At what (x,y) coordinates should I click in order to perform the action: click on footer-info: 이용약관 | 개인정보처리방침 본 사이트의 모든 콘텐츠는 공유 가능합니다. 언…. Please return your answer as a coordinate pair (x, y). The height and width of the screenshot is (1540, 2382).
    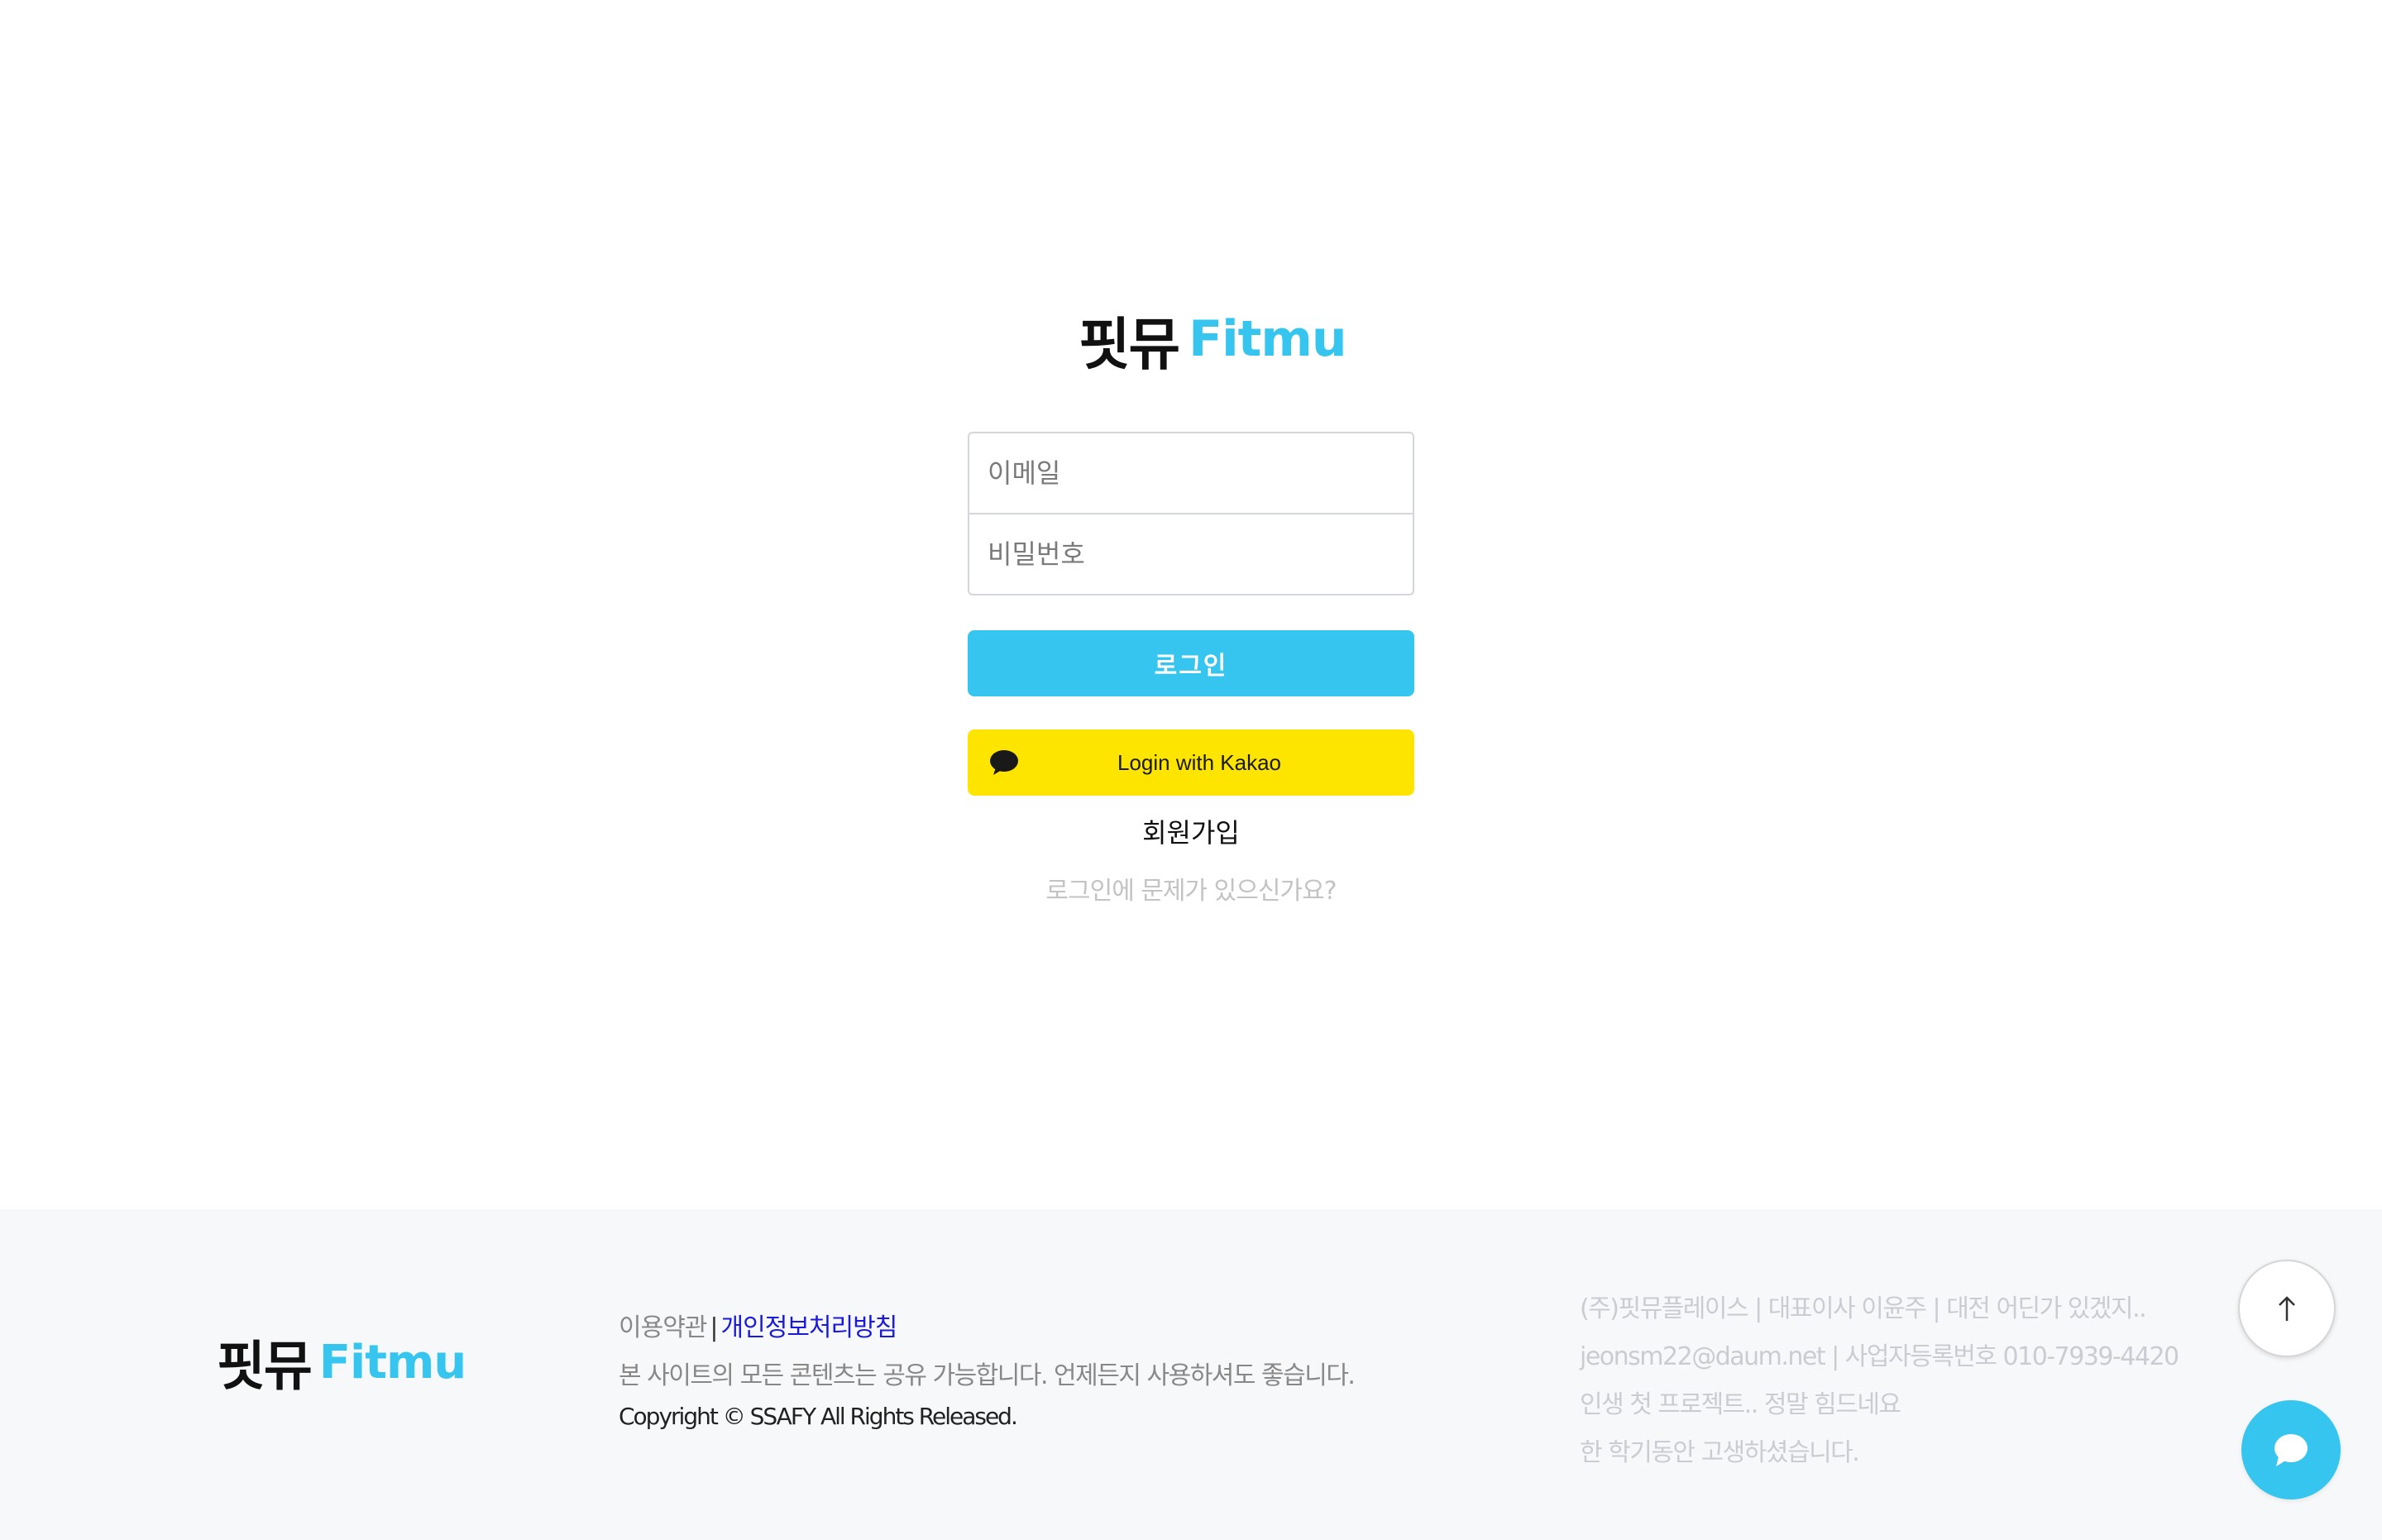
    Looking at the image, I should click on (987, 1368).